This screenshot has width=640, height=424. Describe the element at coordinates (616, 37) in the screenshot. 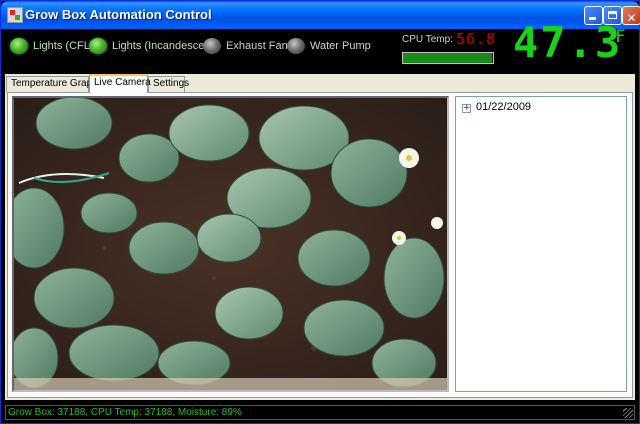

I see `temperature-unit: °F` at that location.